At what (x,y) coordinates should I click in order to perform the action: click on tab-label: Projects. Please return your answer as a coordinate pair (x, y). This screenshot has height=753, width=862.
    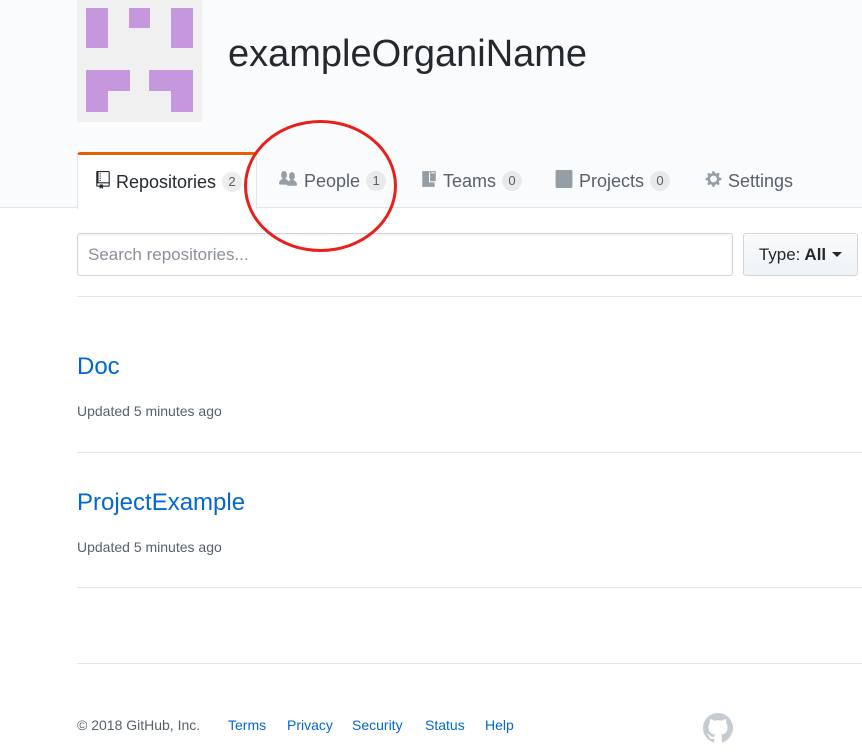
    Looking at the image, I should click on (612, 180).